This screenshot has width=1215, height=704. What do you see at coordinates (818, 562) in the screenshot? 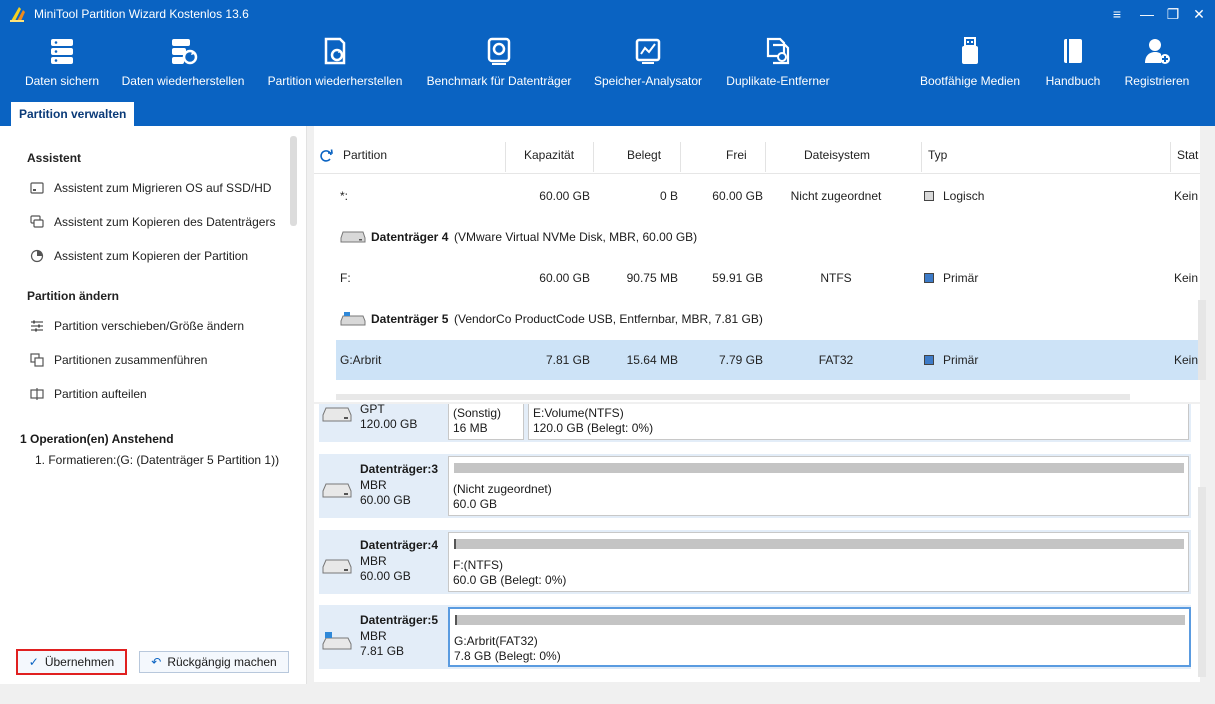
I see `partition-block: F:(NTFS) 60.0 GB (Belegt: 0%)` at bounding box center [818, 562].